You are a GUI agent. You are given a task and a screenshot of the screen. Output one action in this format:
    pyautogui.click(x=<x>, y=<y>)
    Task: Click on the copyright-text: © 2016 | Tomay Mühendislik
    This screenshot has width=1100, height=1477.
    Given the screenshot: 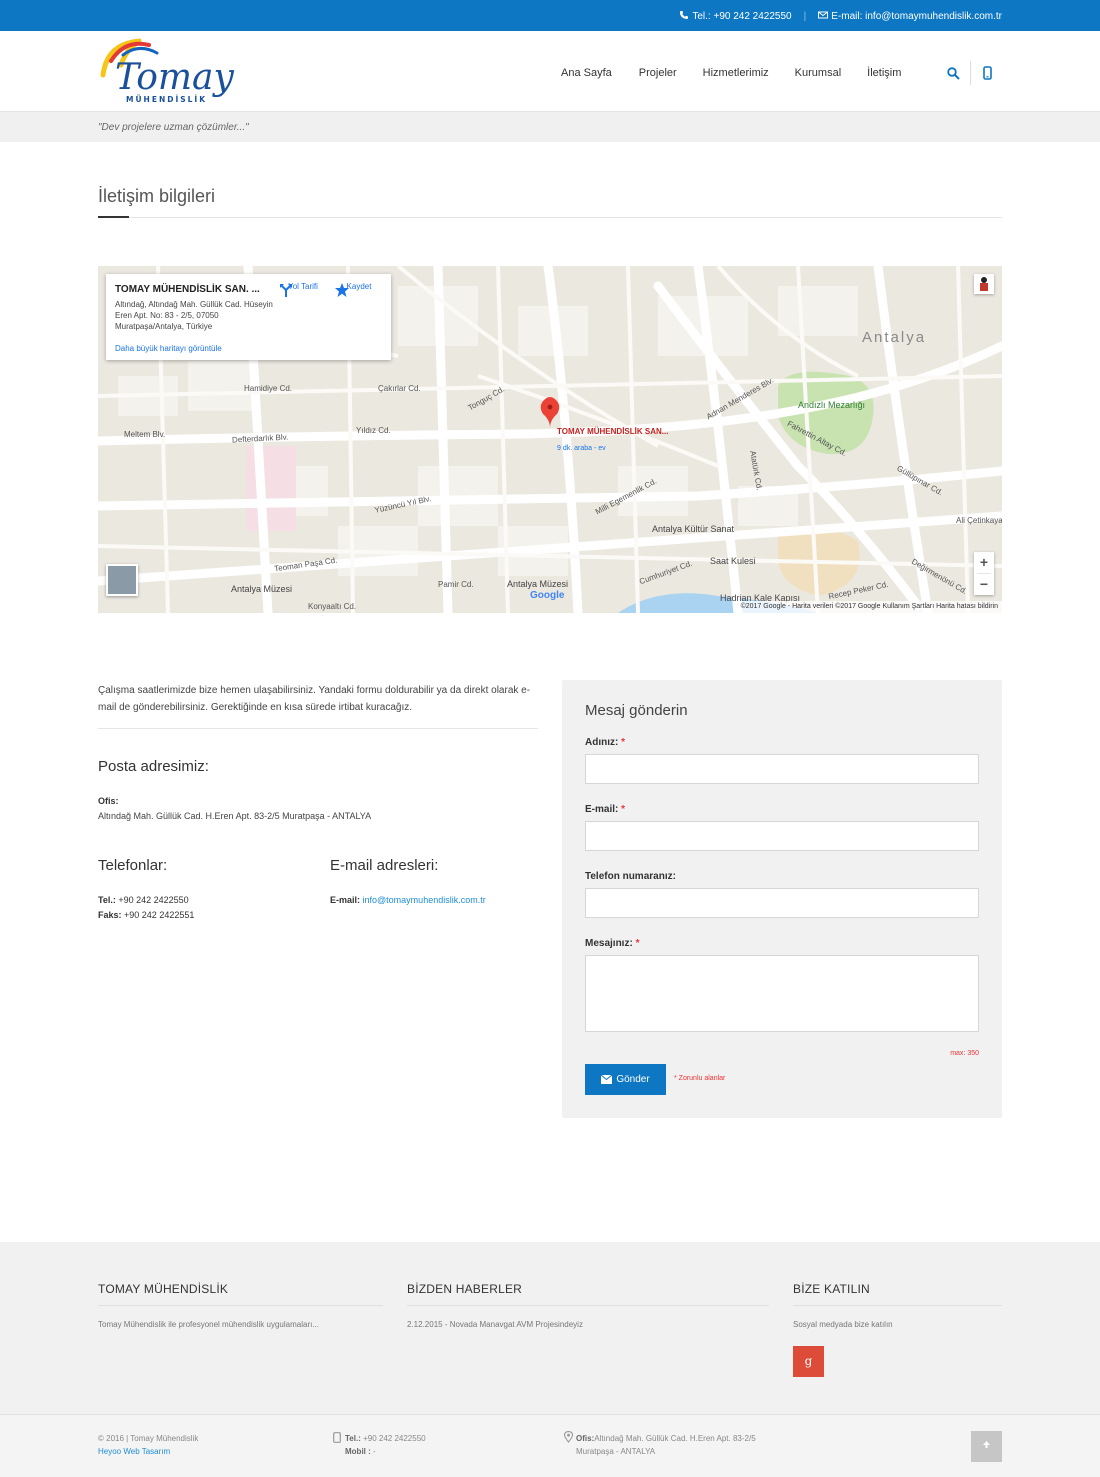 What is the action you would take?
    pyautogui.click(x=148, y=1438)
    